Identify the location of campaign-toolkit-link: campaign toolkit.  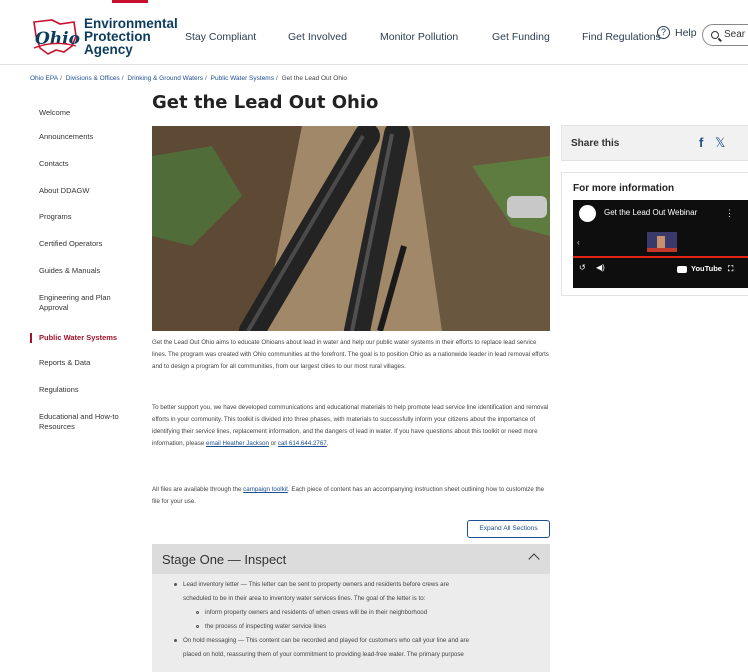
(265, 489).